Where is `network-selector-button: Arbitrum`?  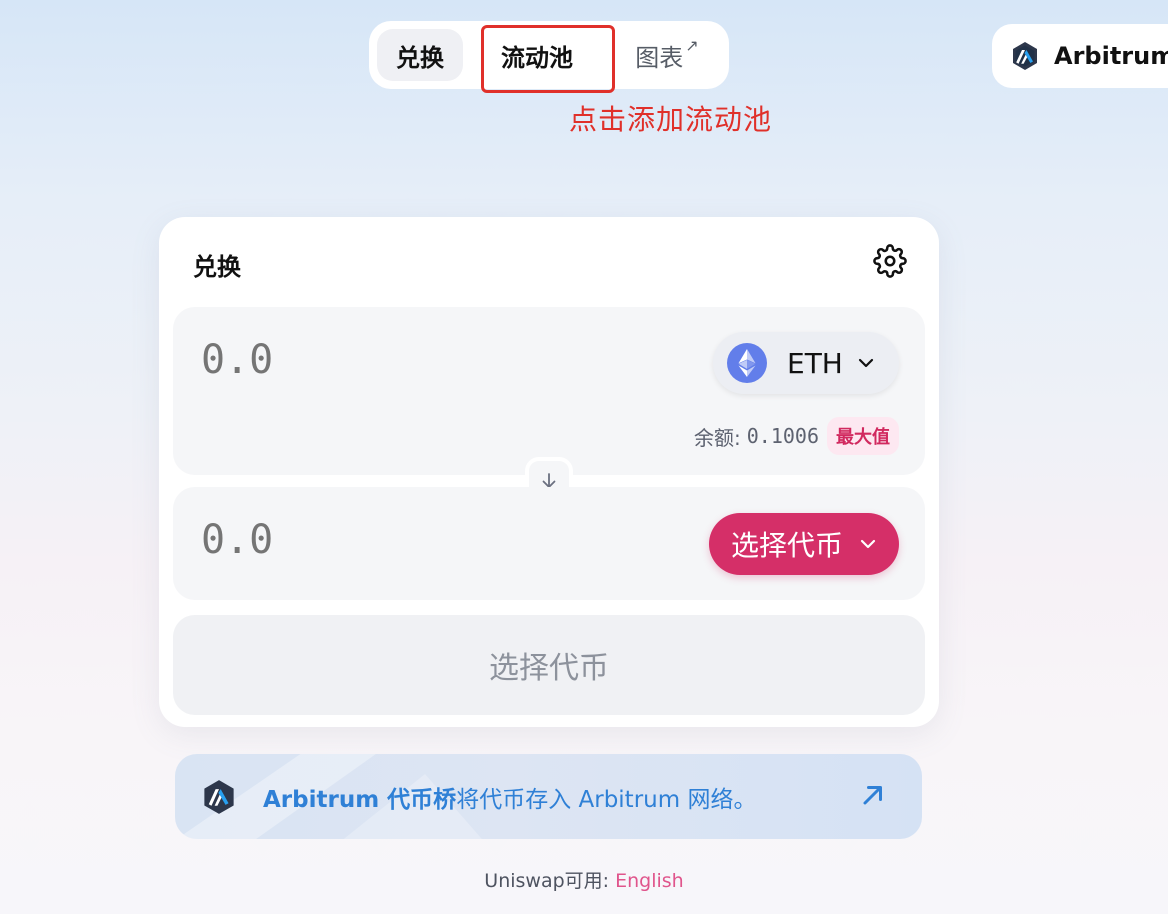 network-selector-button: Arbitrum is located at coordinates (1080, 56).